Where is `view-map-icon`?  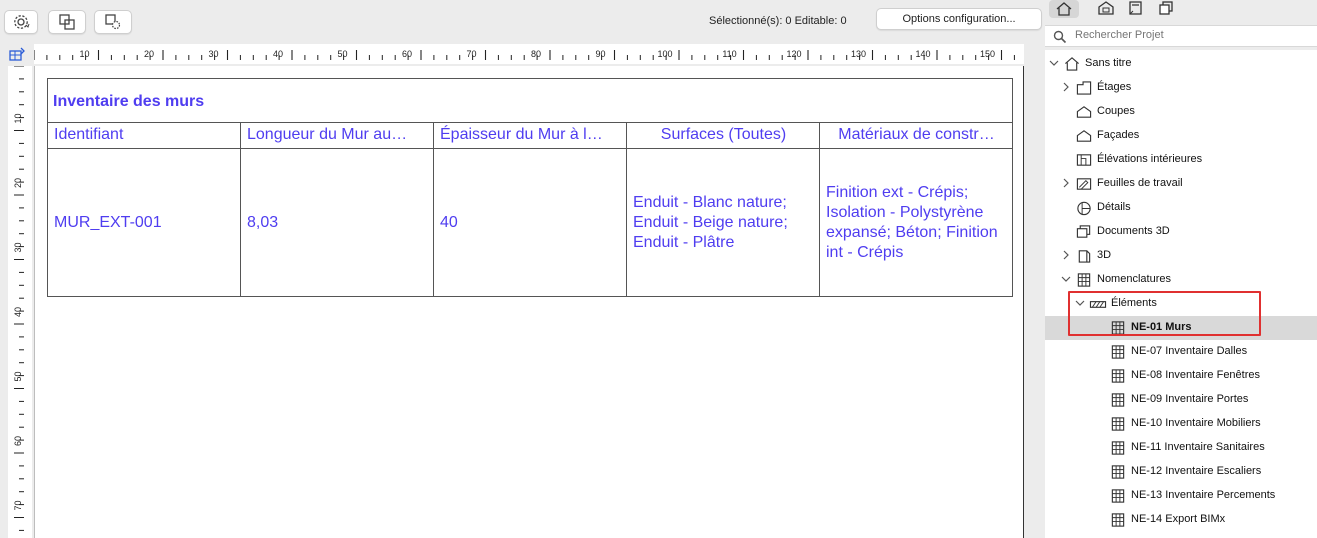
view-map-icon is located at coordinates (1106, 8).